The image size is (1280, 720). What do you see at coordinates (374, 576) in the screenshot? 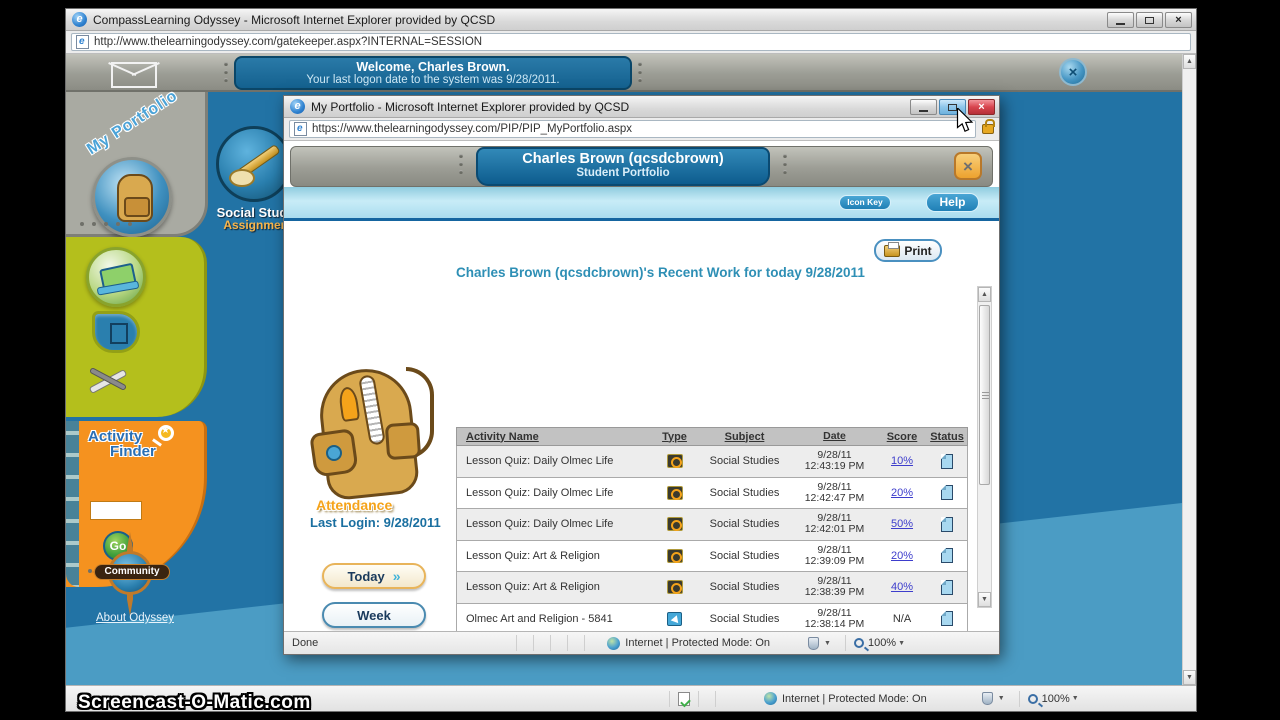
I see `today-button: Today»` at bounding box center [374, 576].